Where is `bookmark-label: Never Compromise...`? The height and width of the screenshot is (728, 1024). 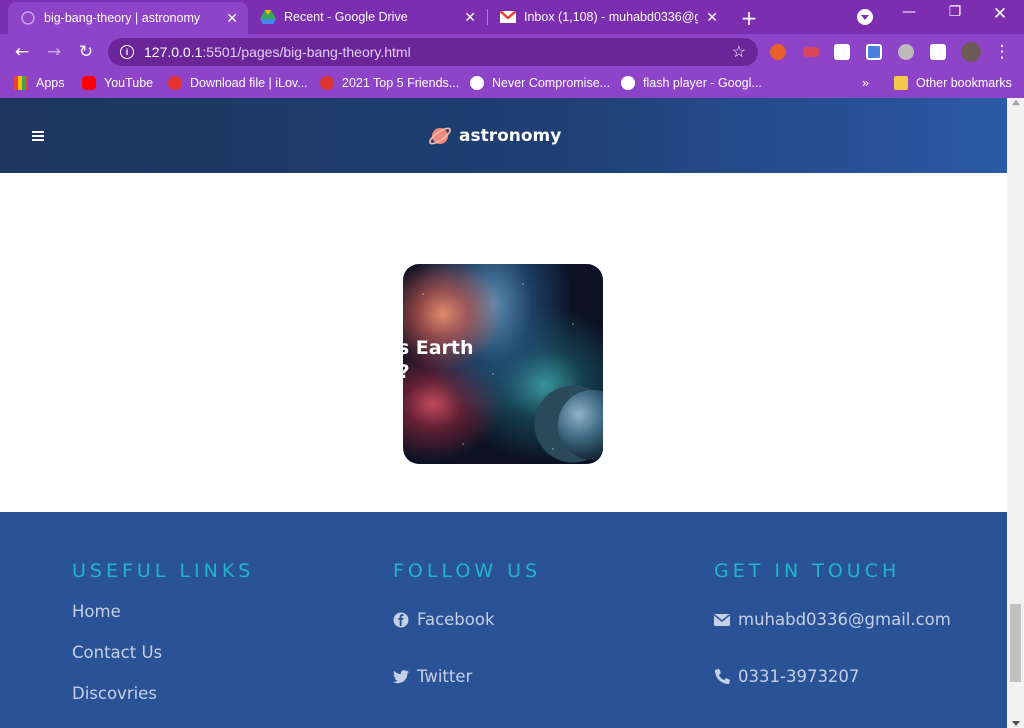
bookmark-label: Never Compromise... is located at coordinates (551, 83).